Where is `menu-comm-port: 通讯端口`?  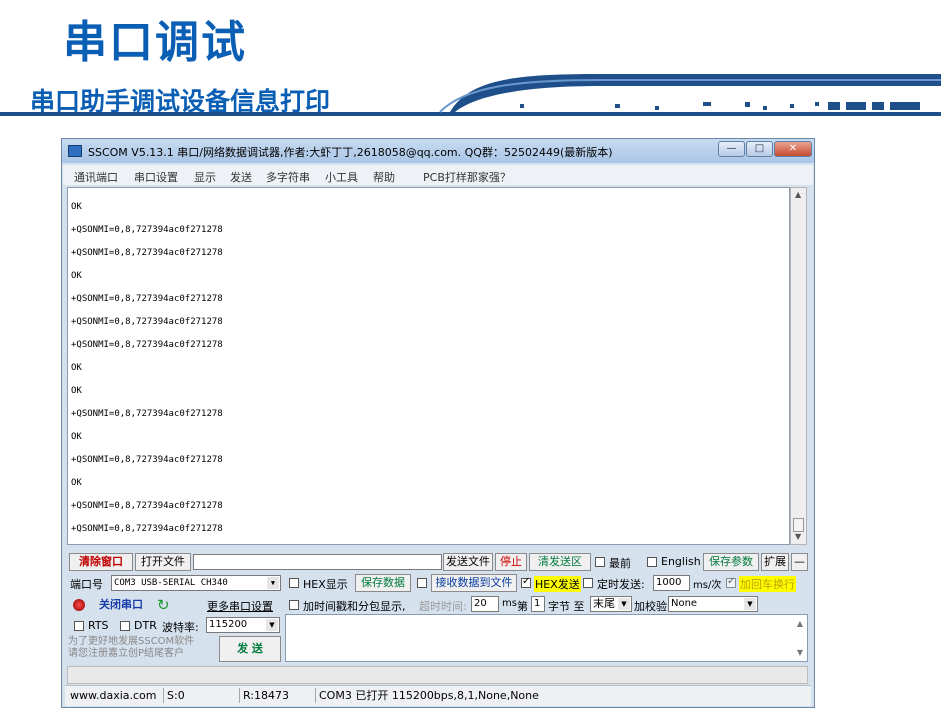
menu-comm-port: 通讯端口 is located at coordinates (96, 177).